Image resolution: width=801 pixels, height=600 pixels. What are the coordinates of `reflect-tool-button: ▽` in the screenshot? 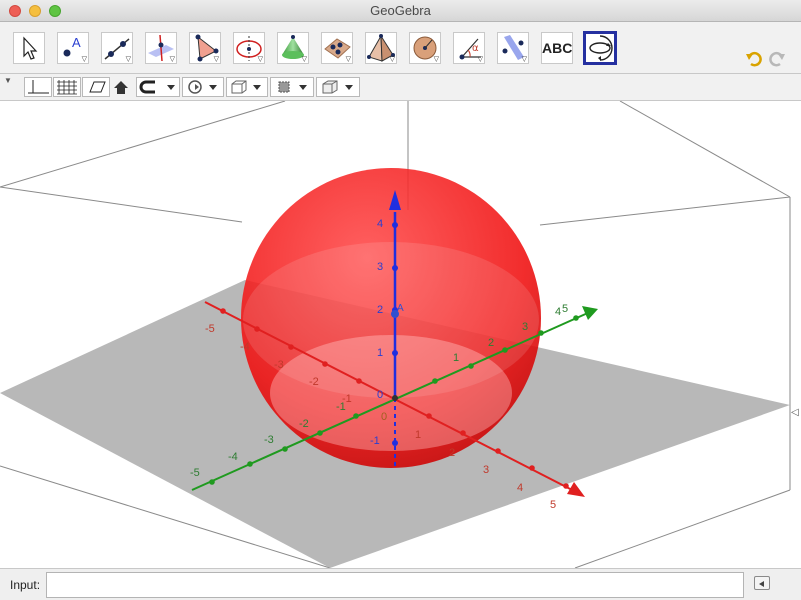 It's located at (513, 48).